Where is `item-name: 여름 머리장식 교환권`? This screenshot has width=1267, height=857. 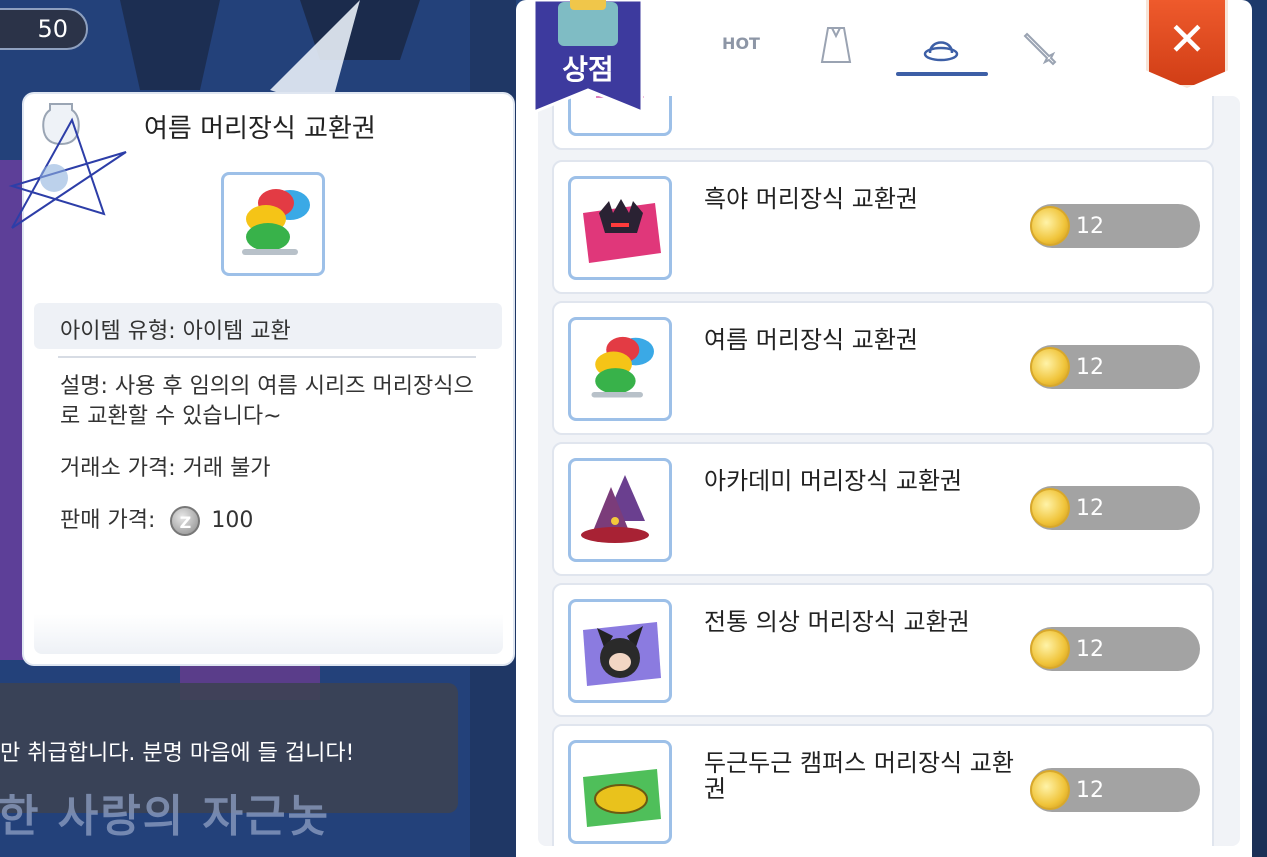
item-name: 여름 머리장식 교환권 is located at coordinates (811, 340).